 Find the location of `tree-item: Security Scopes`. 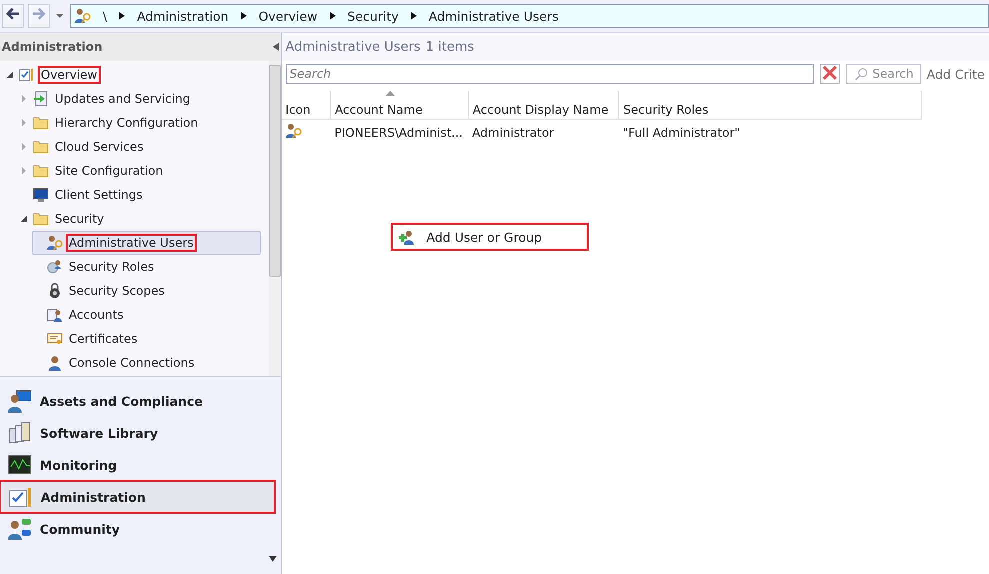

tree-item: Security Scopes is located at coordinates (150, 291).